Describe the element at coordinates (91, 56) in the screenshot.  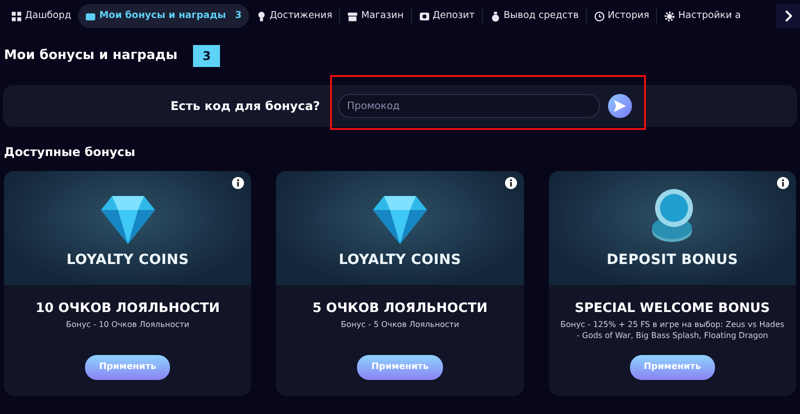
I see `page-title: Мои бонусы и награды` at that location.